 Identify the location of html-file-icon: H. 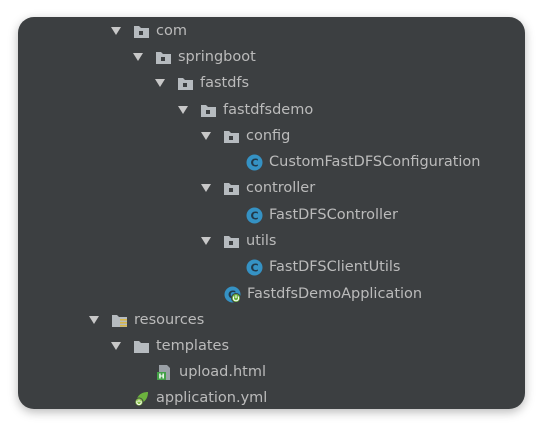
(164, 372).